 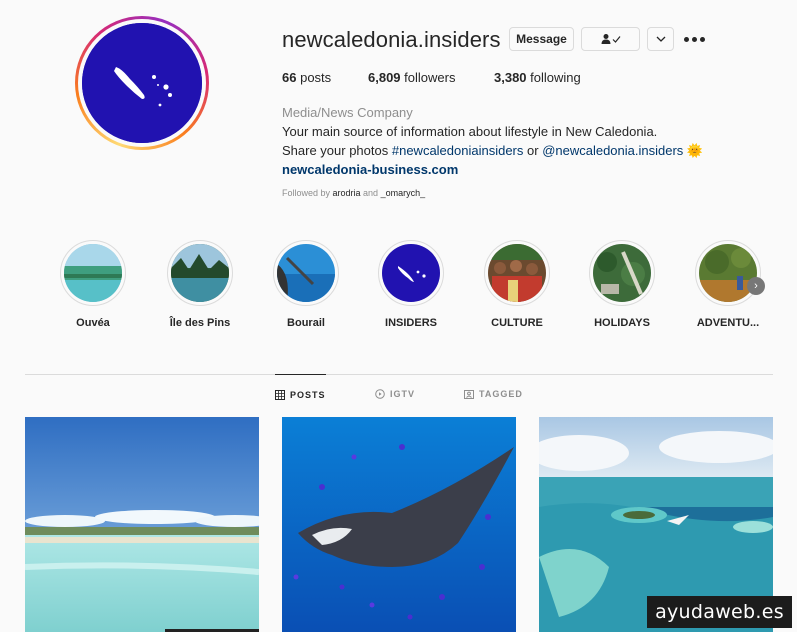 What do you see at coordinates (380, 394) in the screenshot?
I see `igtv-icon` at bounding box center [380, 394].